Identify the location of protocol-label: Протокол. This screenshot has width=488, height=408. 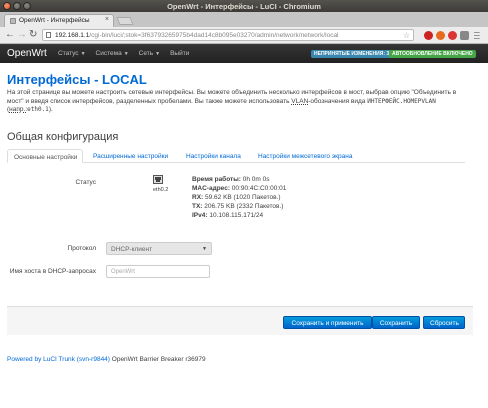
(81, 248).